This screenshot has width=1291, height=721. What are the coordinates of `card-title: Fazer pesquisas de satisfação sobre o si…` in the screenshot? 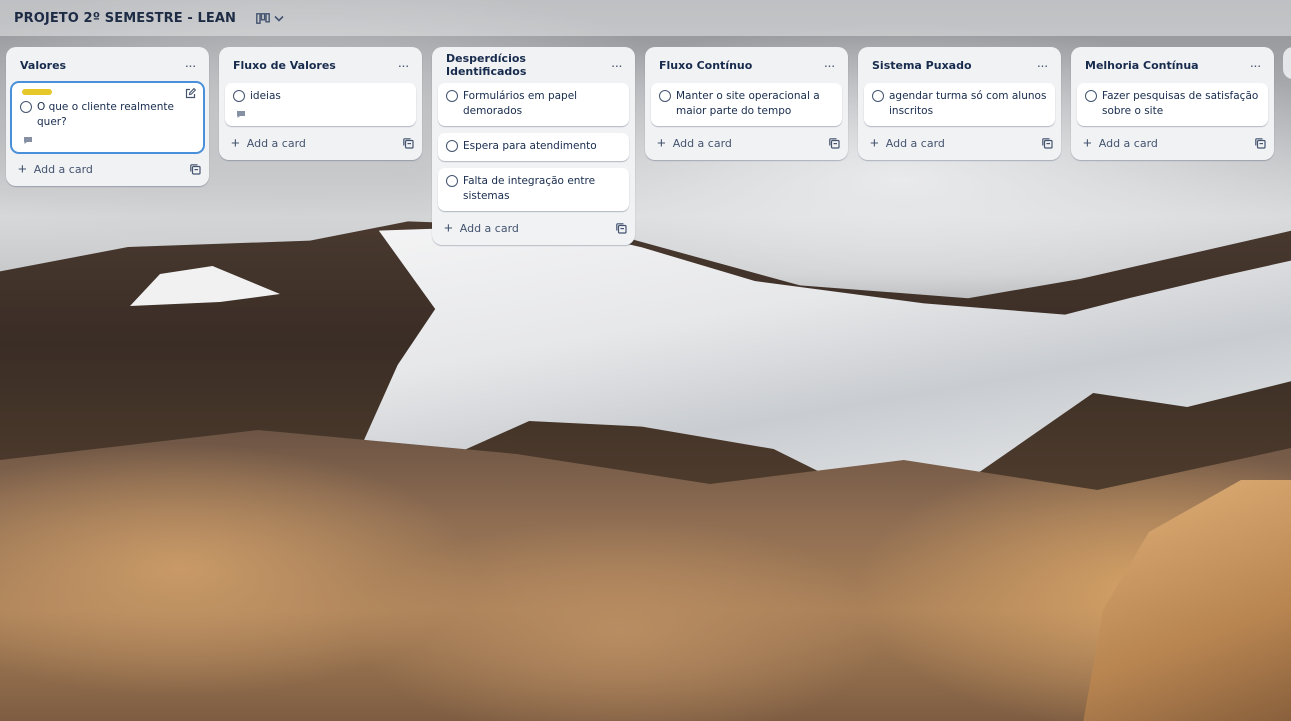 It's located at (1180, 103).